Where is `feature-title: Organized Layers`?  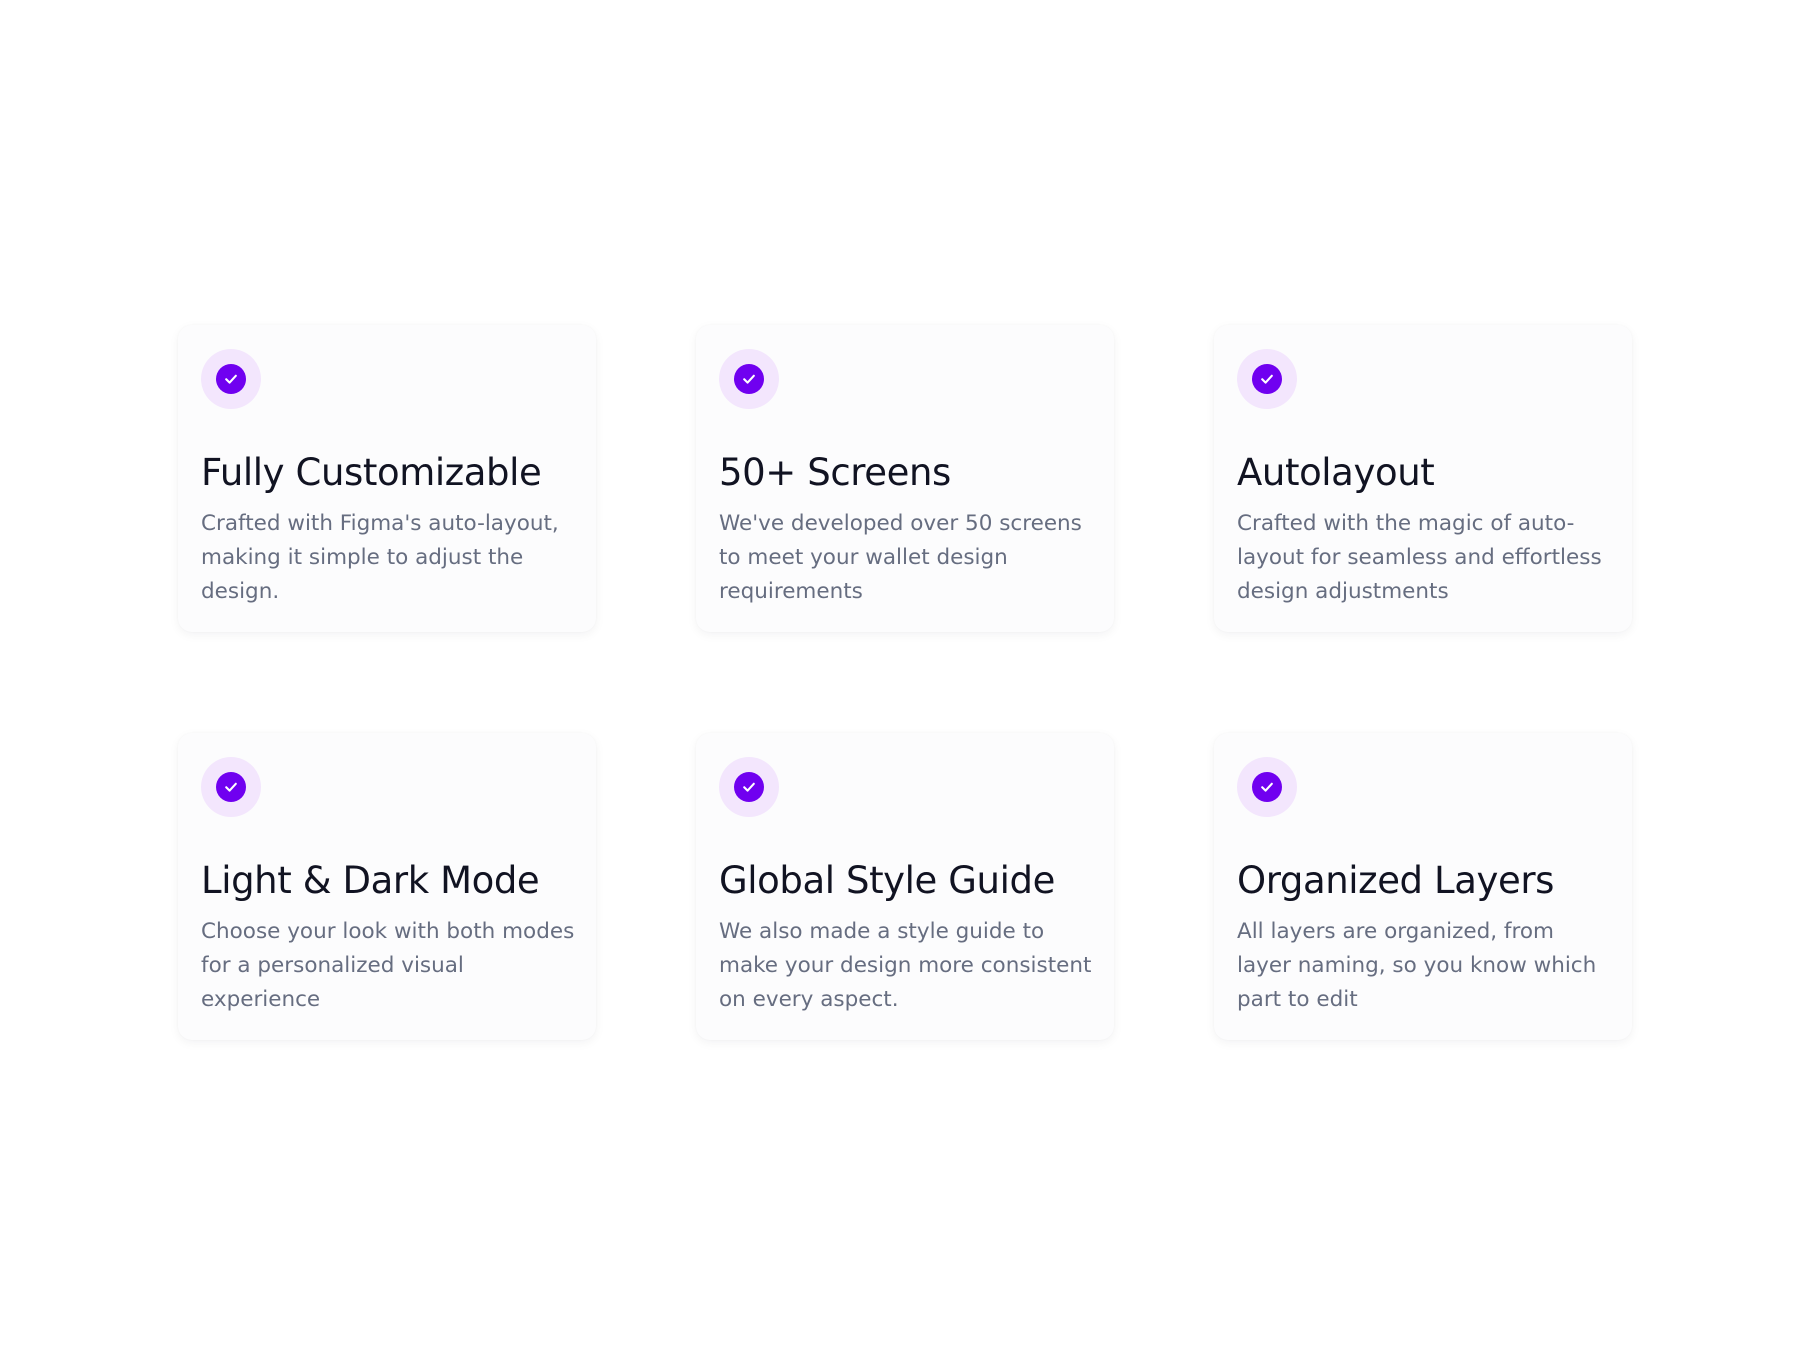
feature-title: Organized Layers is located at coordinates (1396, 880).